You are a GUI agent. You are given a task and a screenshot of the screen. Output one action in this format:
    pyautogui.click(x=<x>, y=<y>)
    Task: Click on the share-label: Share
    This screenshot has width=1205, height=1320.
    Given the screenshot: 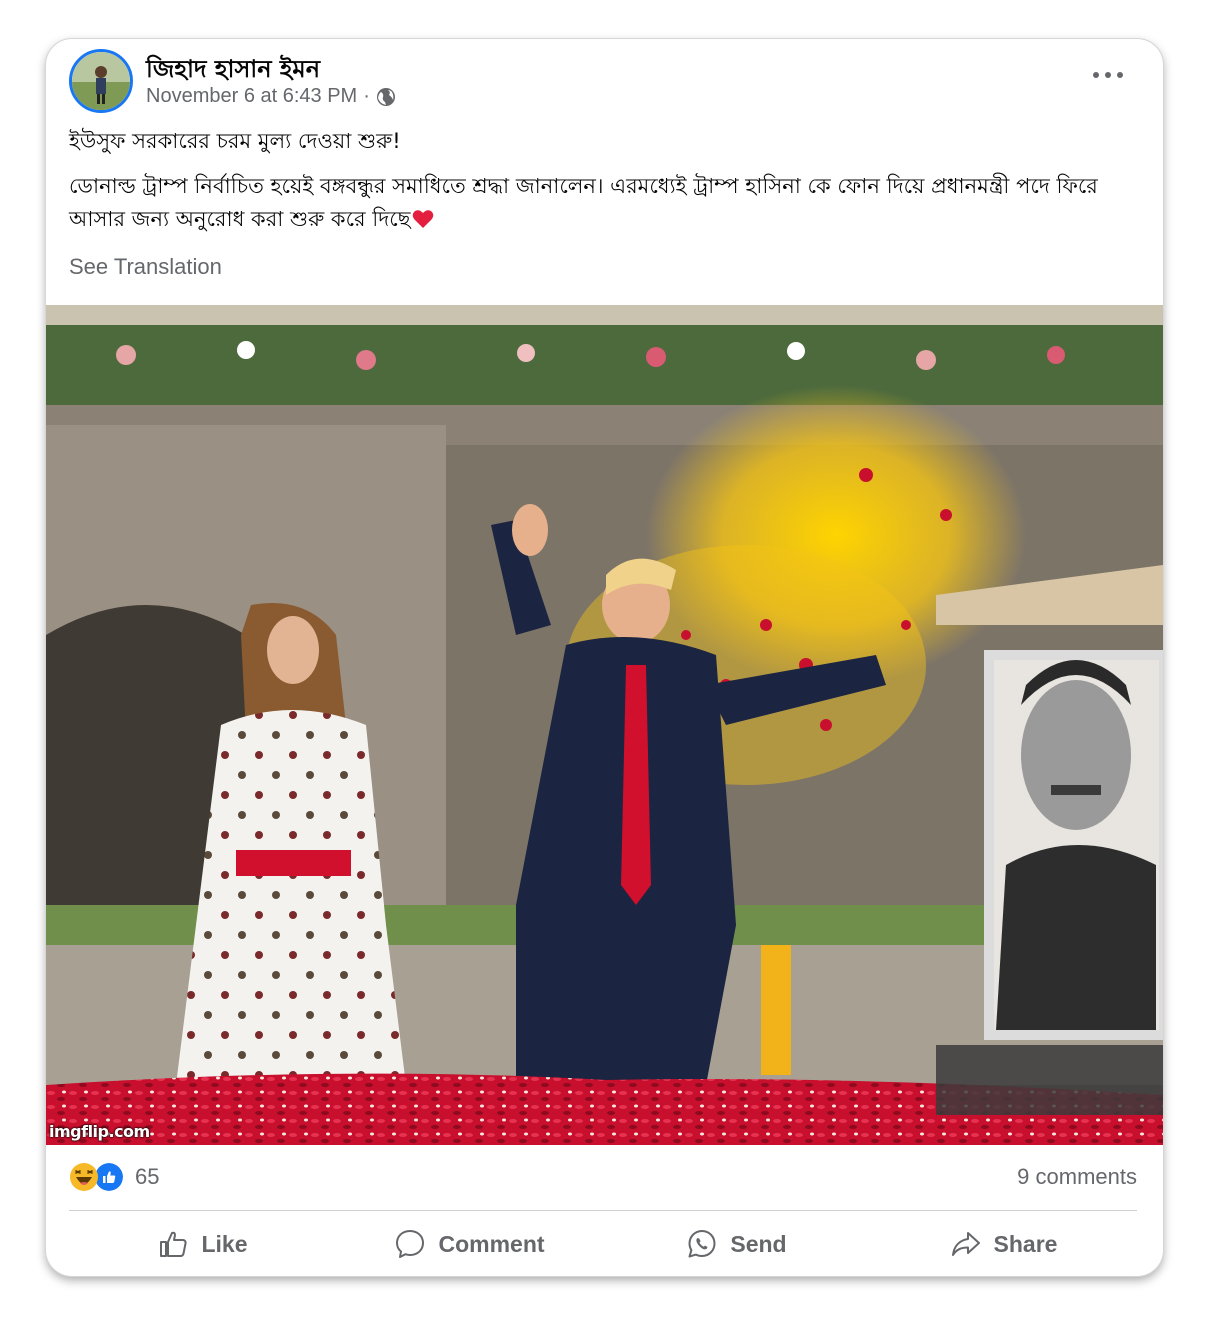 What is the action you would take?
    pyautogui.click(x=1025, y=1243)
    